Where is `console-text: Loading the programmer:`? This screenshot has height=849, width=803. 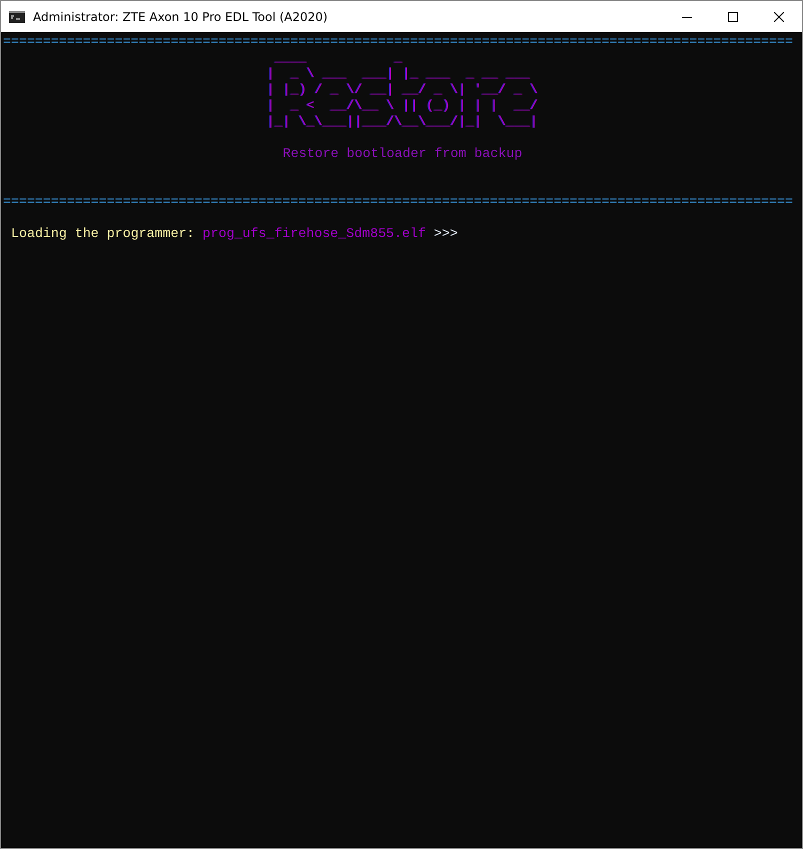
console-text: Loading the programmer: is located at coordinates (103, 233).